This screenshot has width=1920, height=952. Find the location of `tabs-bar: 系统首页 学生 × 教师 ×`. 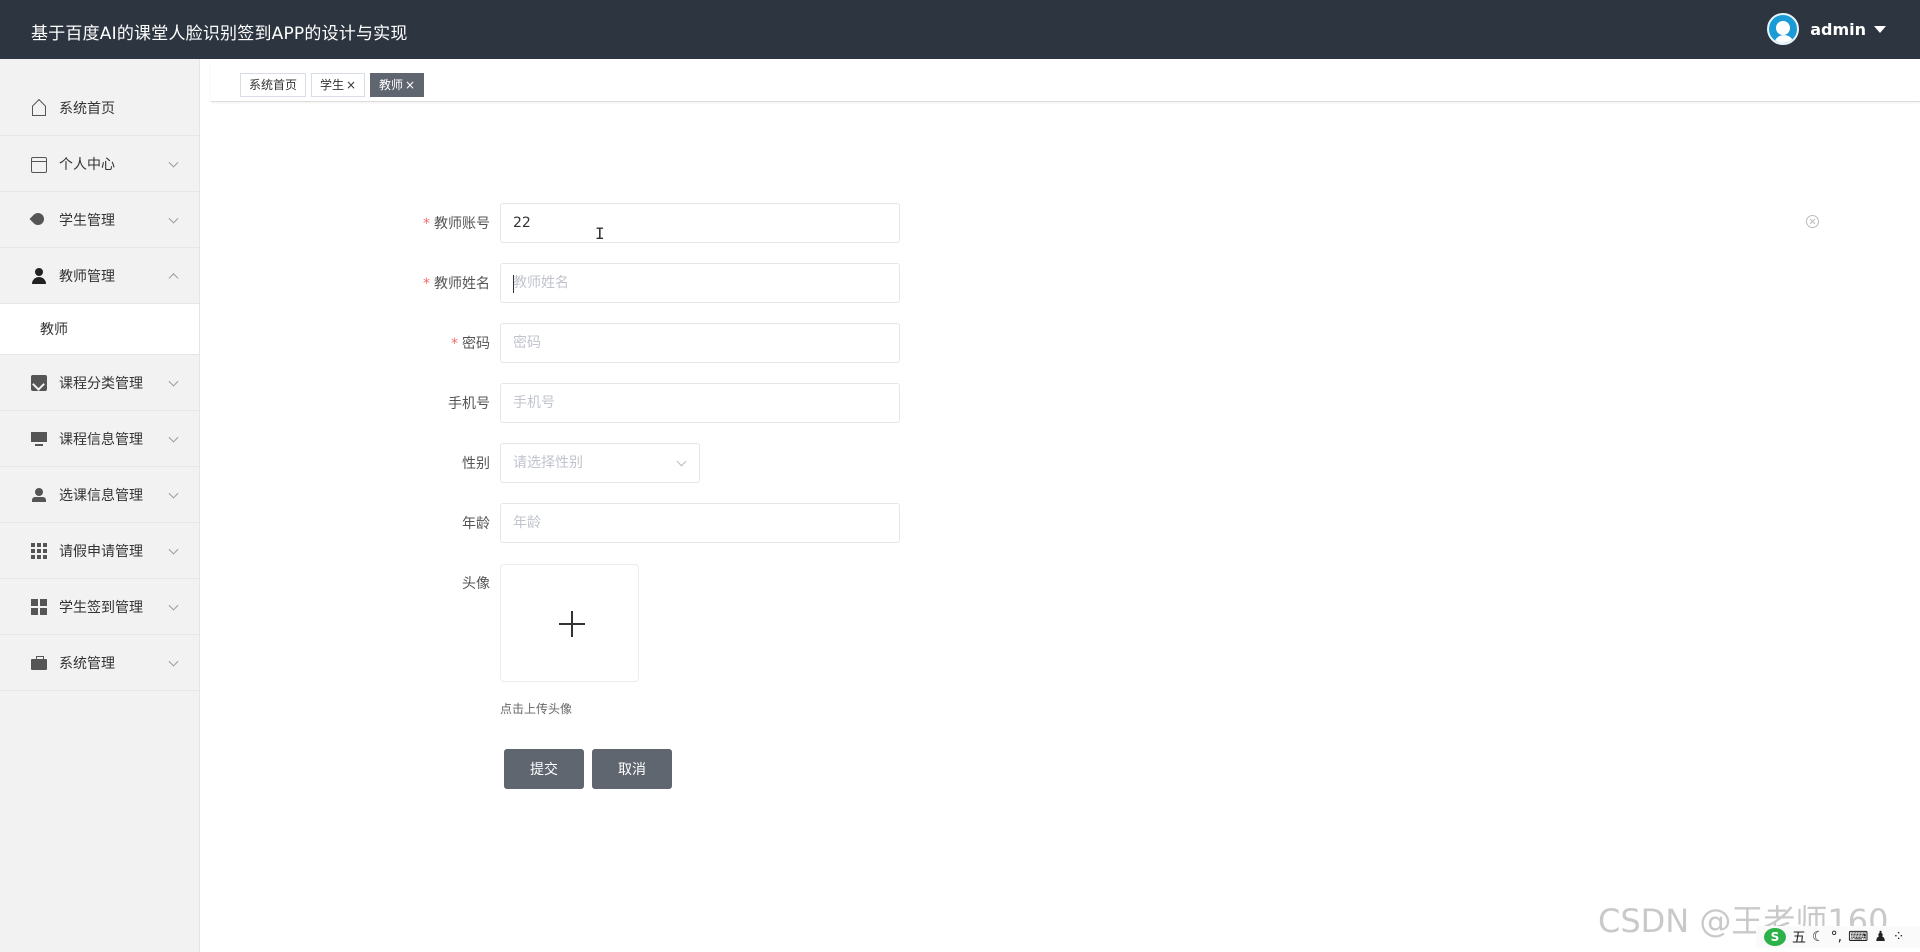

tabs-bar: 系统首页 学生 × 教师 × is located at coordinates (1065, 80).